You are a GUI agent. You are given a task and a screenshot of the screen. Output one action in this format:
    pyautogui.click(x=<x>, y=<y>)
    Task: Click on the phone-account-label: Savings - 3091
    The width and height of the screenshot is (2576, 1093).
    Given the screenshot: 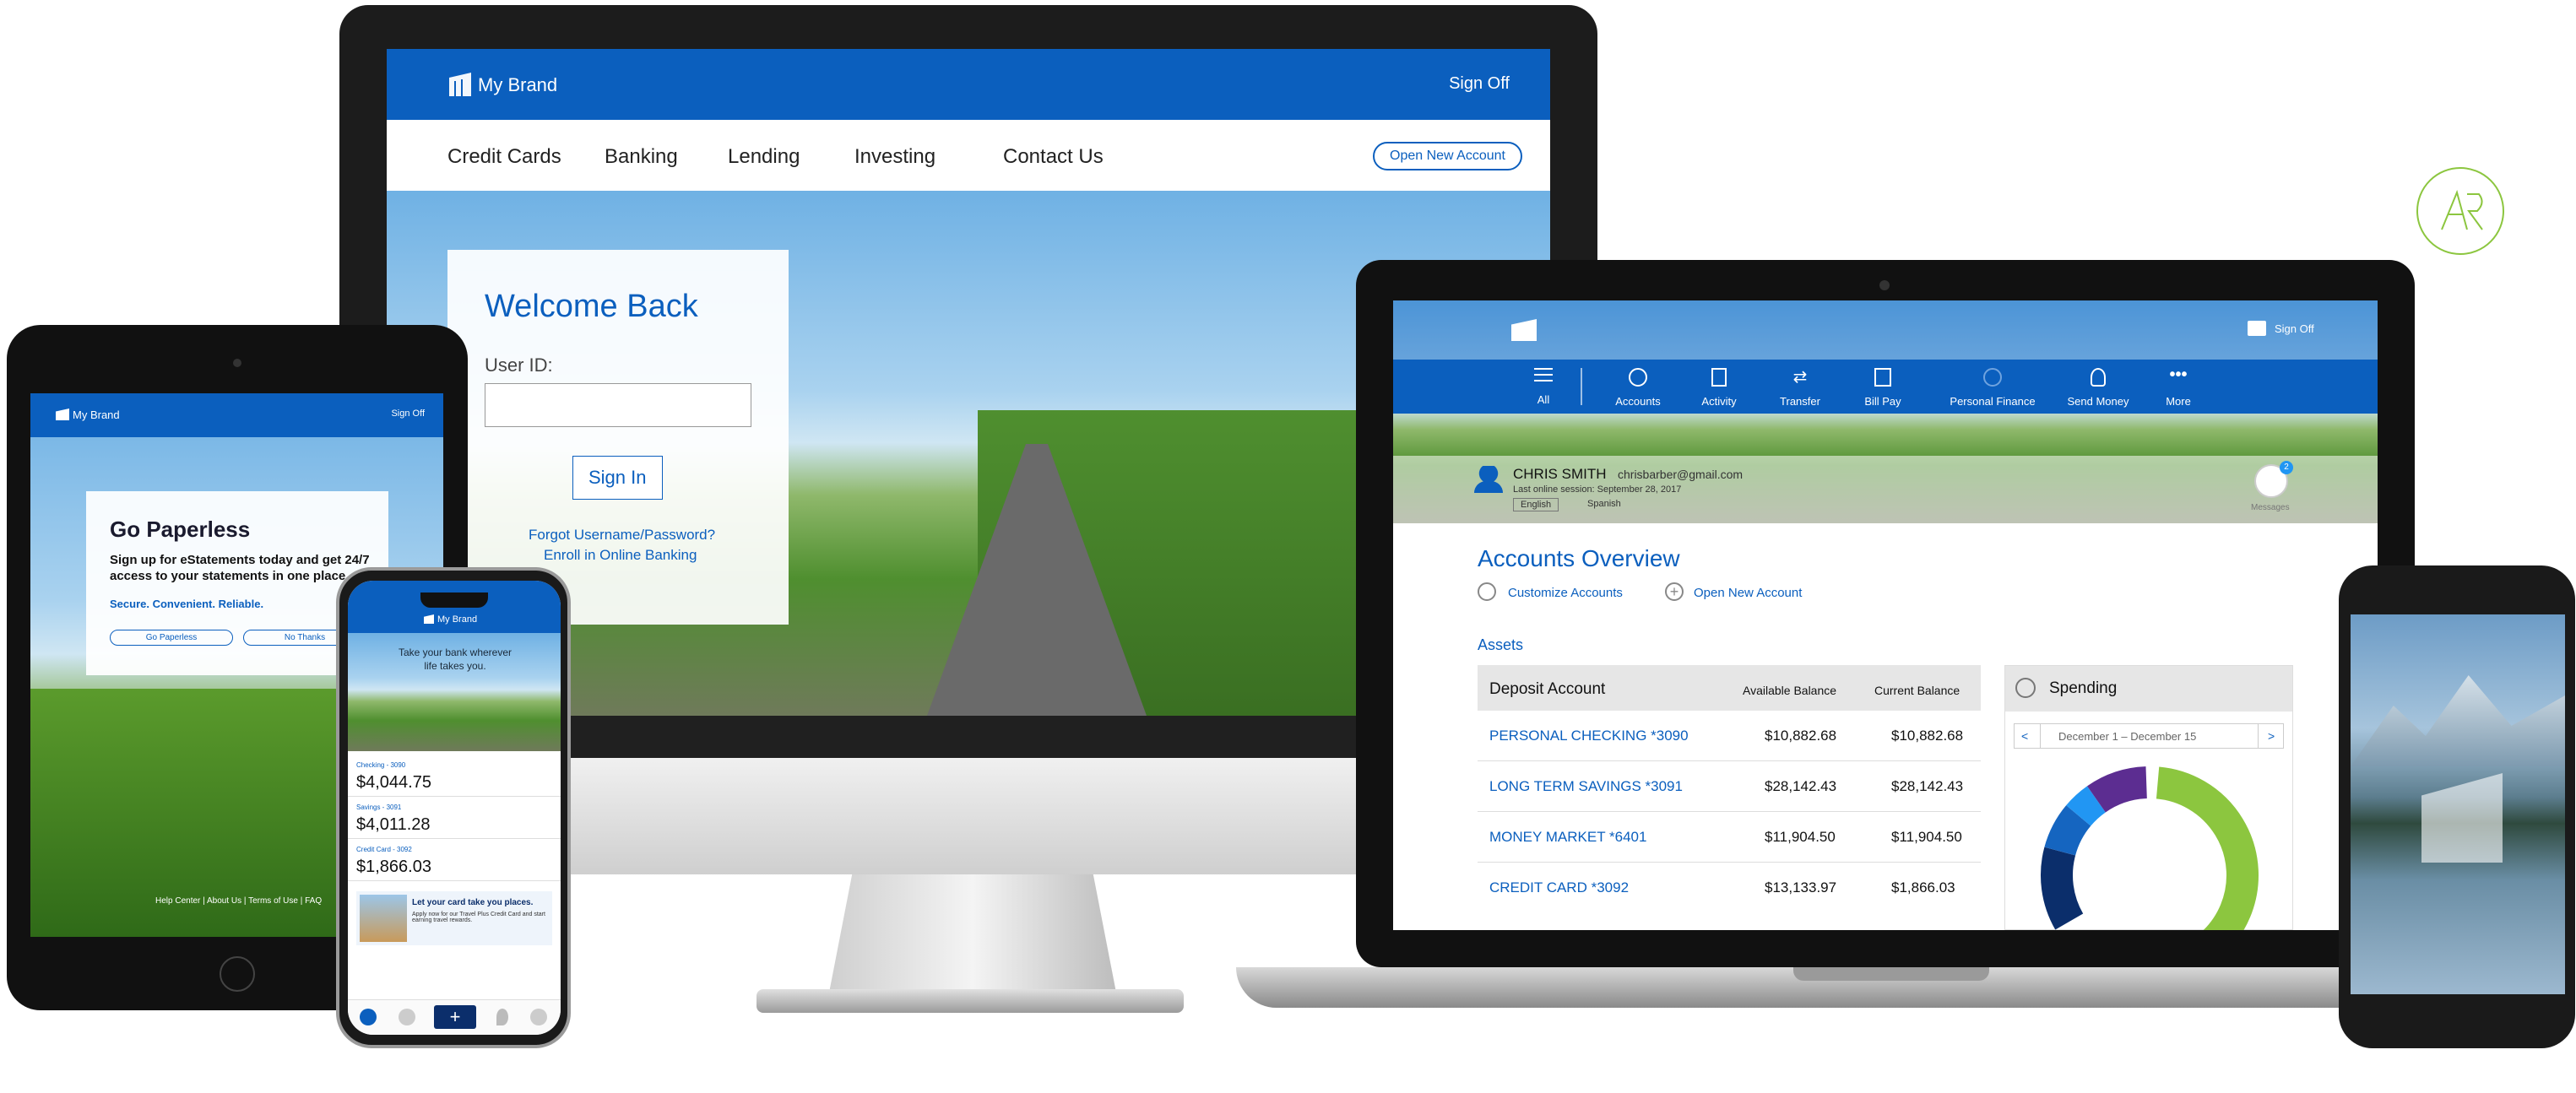 What is the action you would take?
    pyautogui.click(x=379, y=807)
    